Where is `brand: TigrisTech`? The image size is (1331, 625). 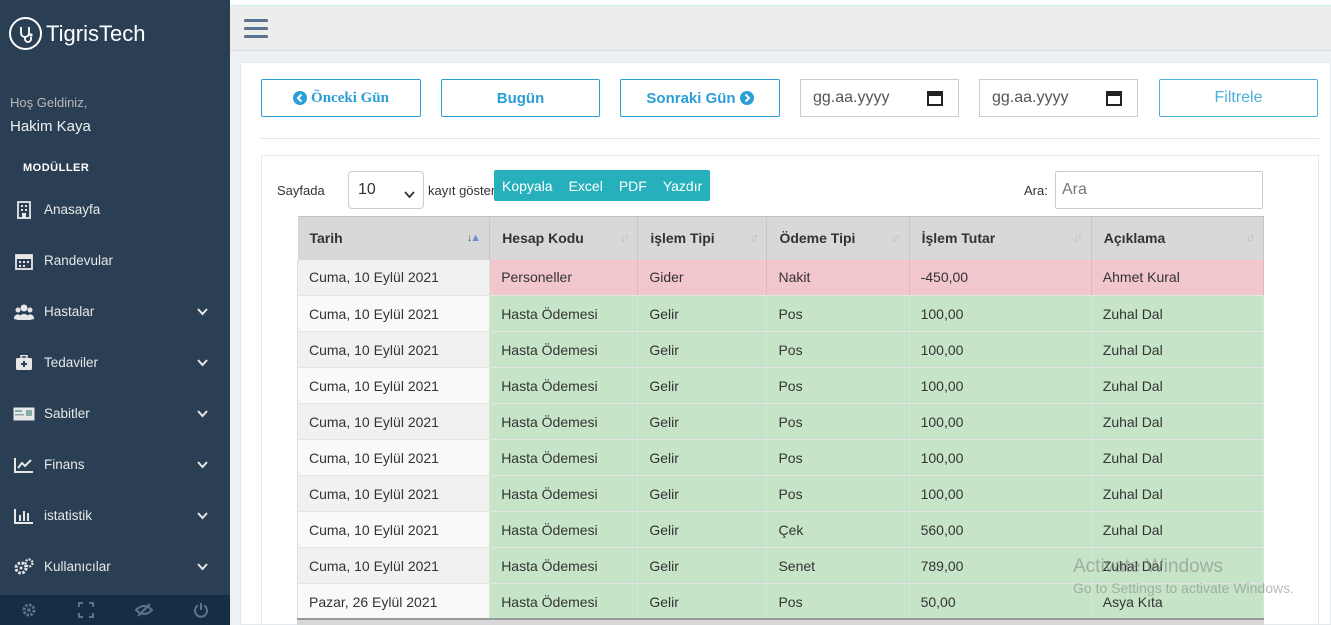
brand: TigrisTech is located at coordinates (77, 33).